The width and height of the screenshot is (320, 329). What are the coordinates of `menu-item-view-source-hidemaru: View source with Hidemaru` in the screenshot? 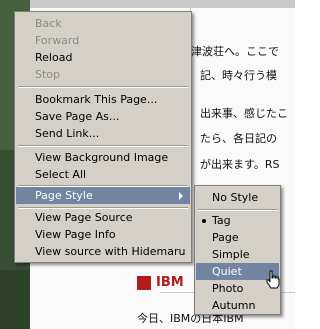 It's located at (103, 251).